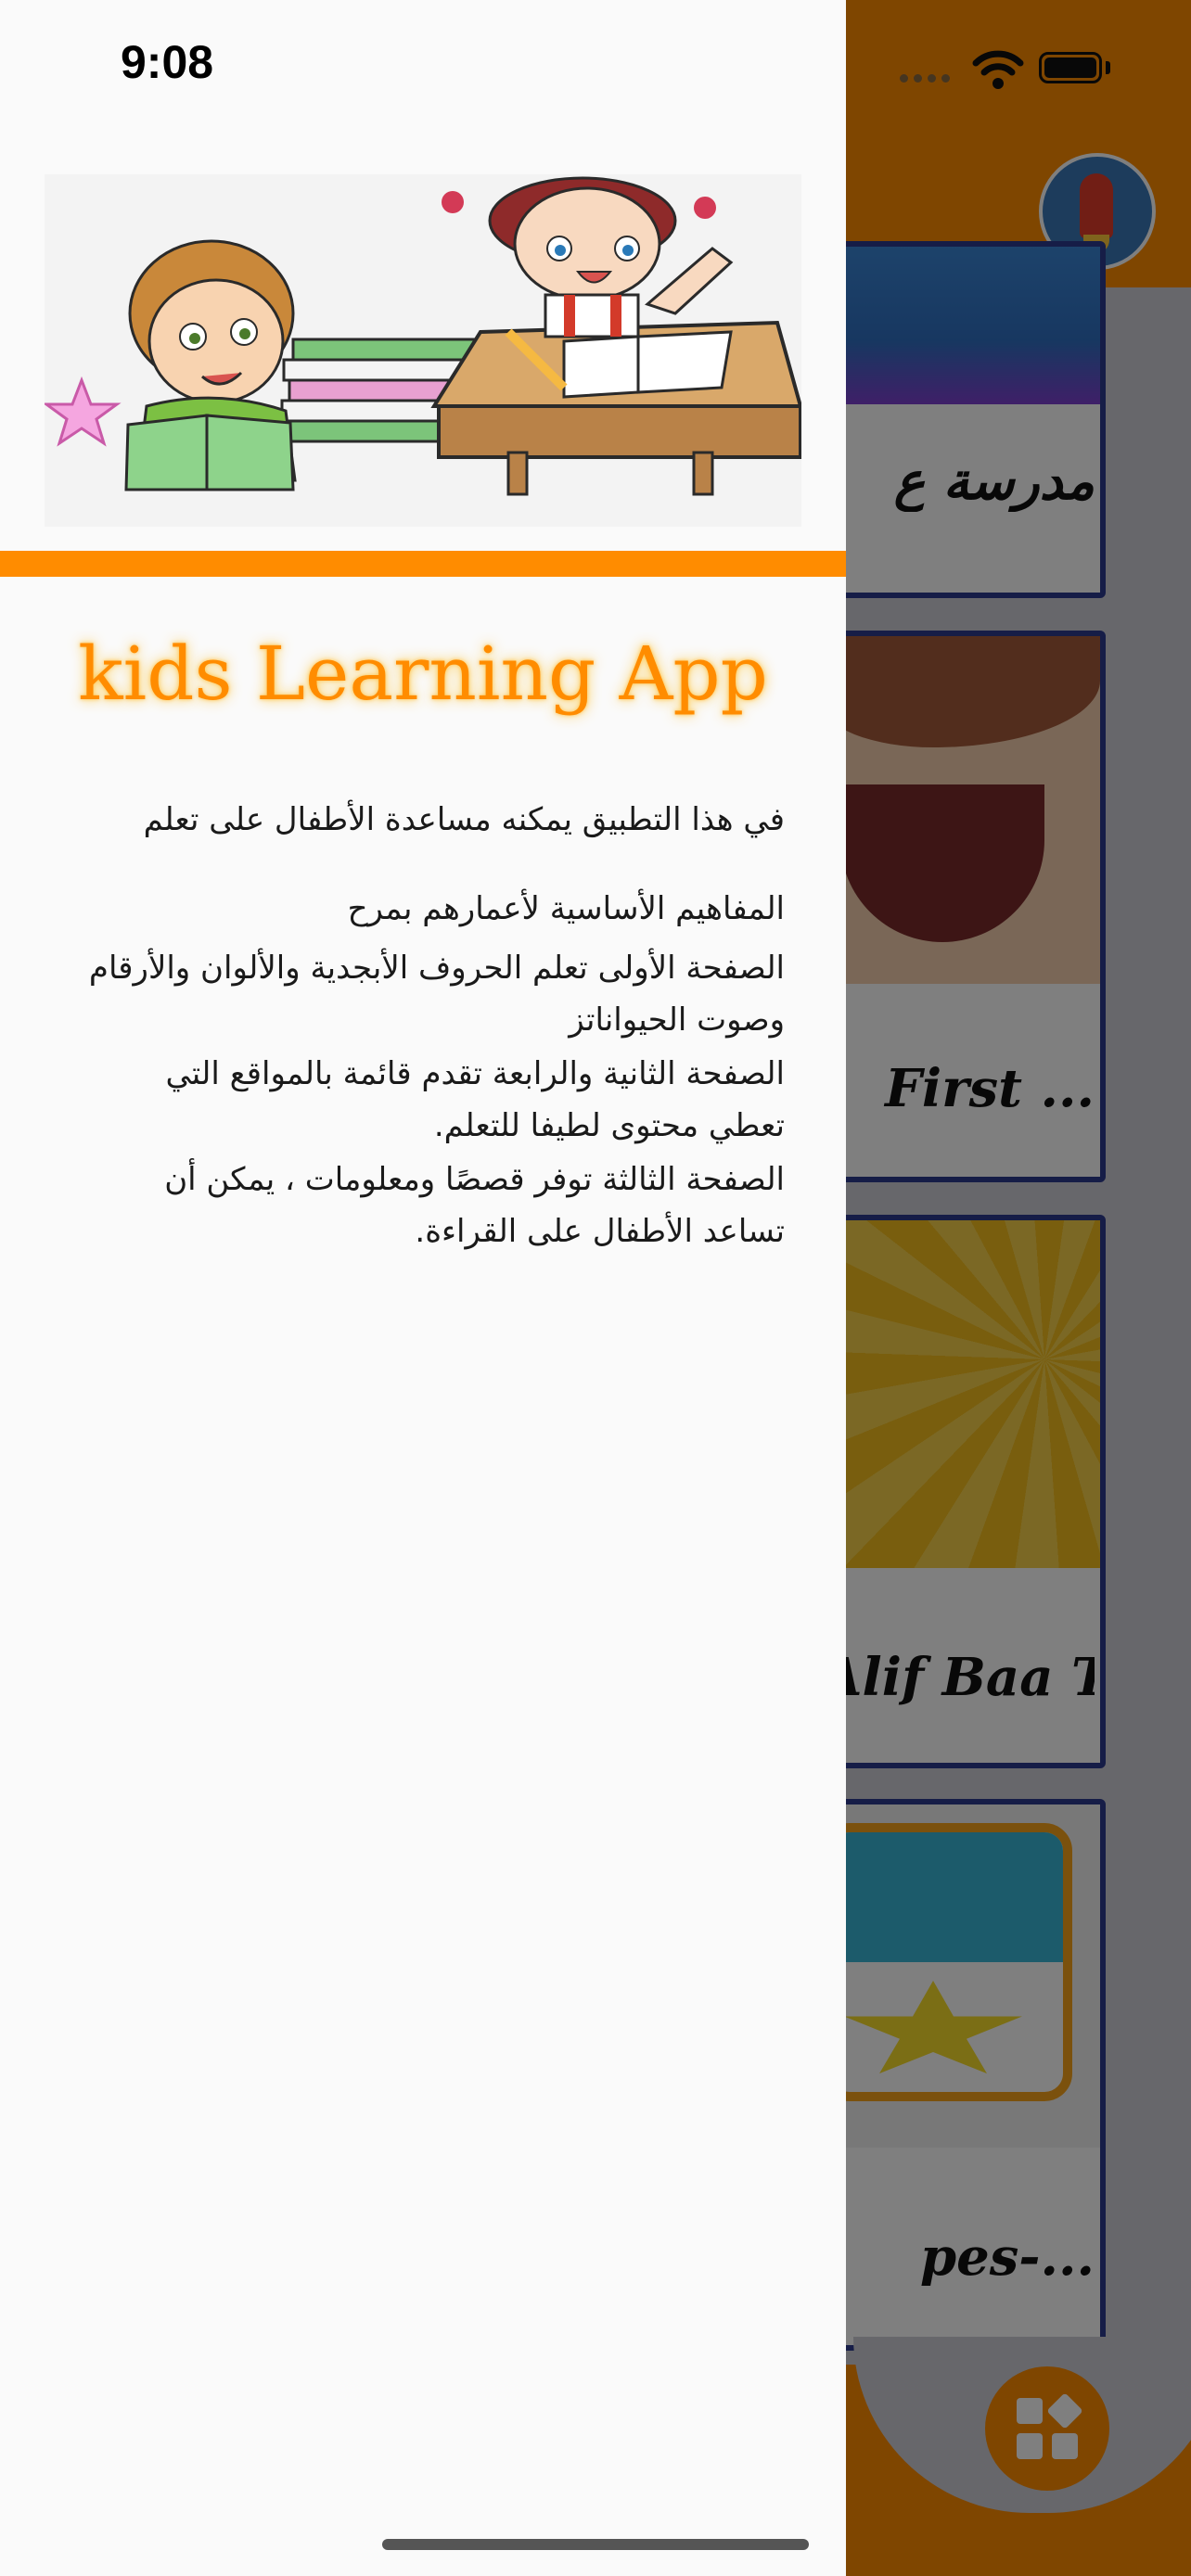 The width and height of the screenshot is (1191, 2576). Describe the element at coordinates (600, 1231) in the screenshot. I see `description-line: تساعد الأطفال على القراءة.` at that location.